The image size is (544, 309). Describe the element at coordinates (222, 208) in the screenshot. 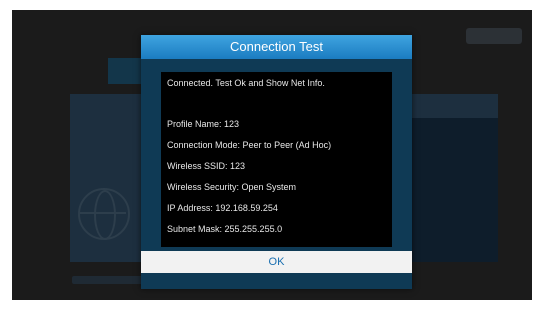

I see `ip-address-text: IP Address: 192.168.59.254` at that location.